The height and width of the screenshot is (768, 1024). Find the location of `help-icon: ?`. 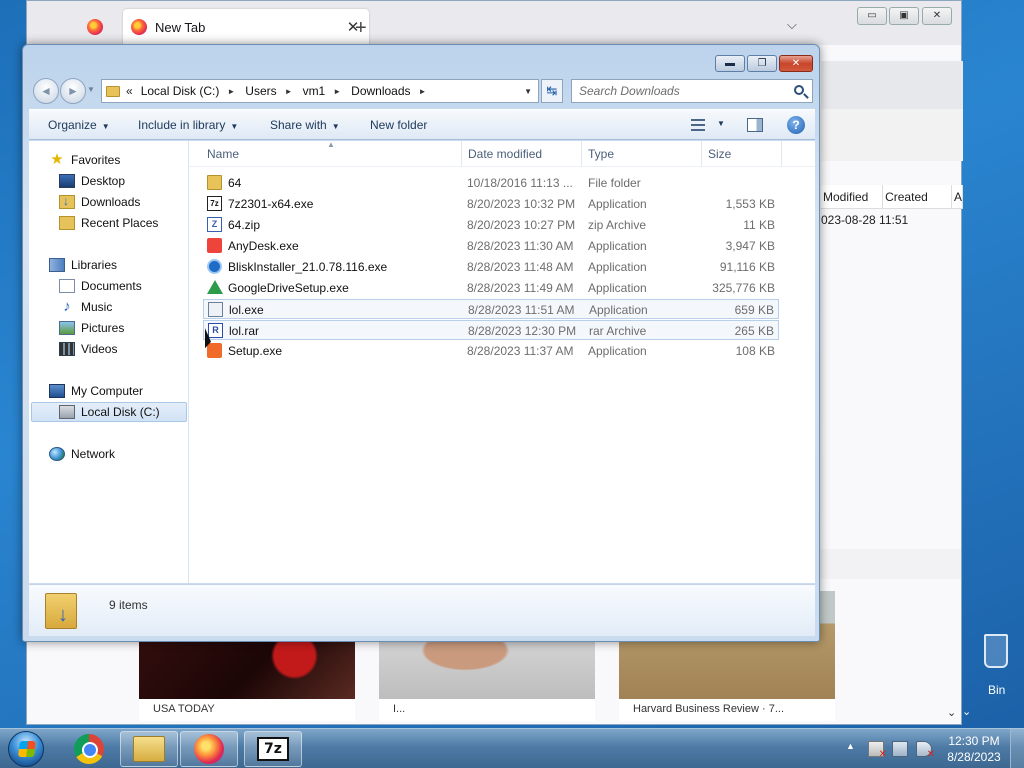

help-icon: ? is located at coordinates (796, 125).